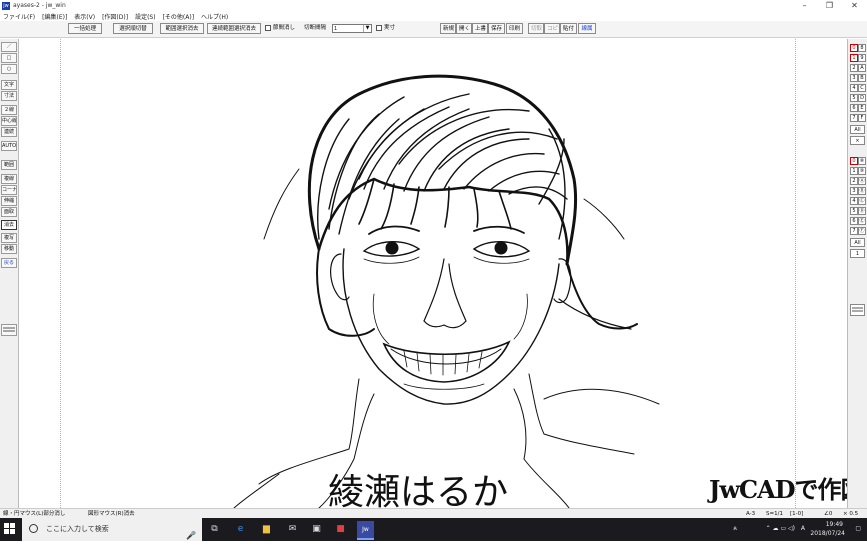  Describe the element at coordinates (464, 28) in the screenshot. I see `open-button: 開く` at that location.